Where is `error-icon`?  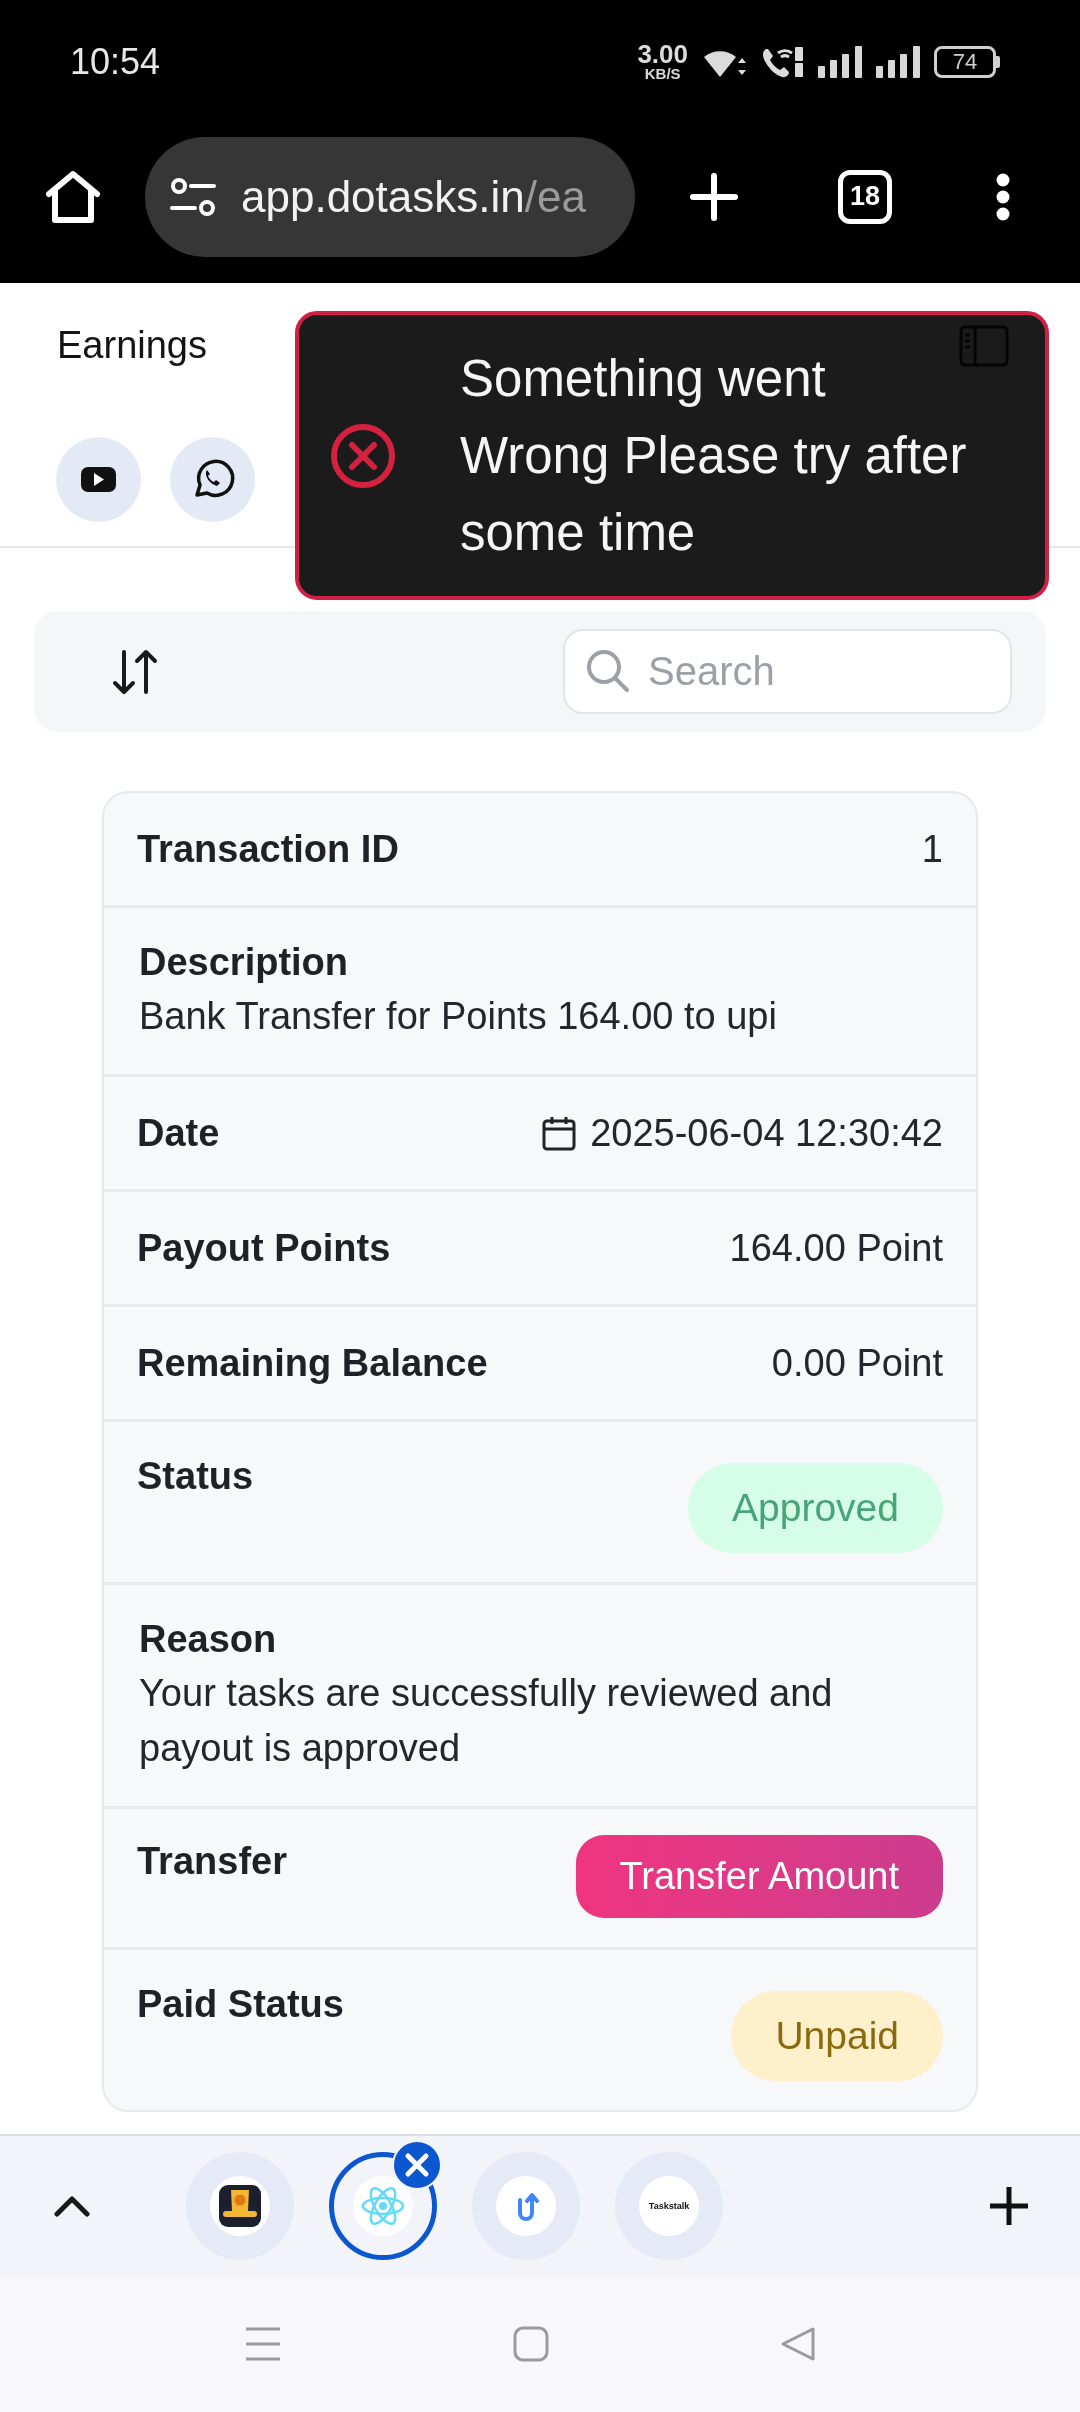
error-icon is located at coordinates (363, 455).